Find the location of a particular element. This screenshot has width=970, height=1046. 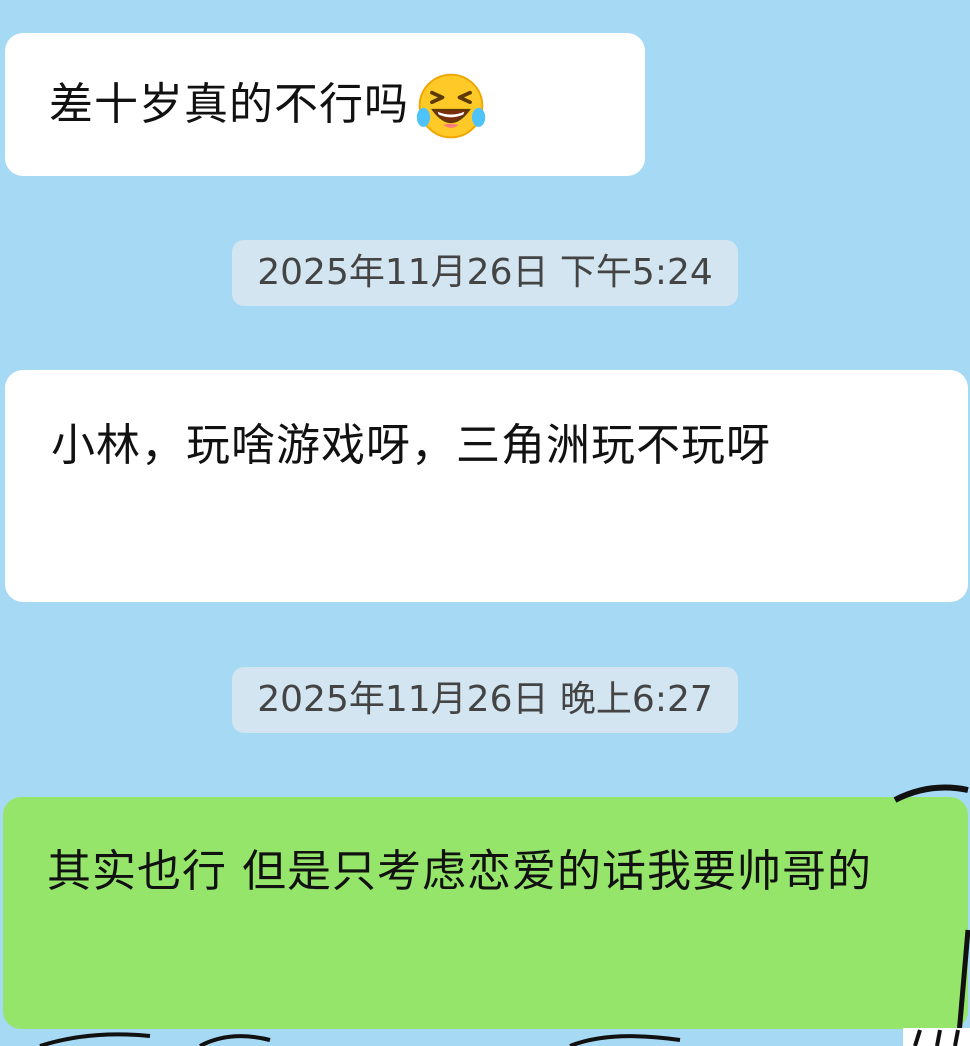

timestamp: 2025年11月26日 晚上6:27 is located at coordinates (485, 700).